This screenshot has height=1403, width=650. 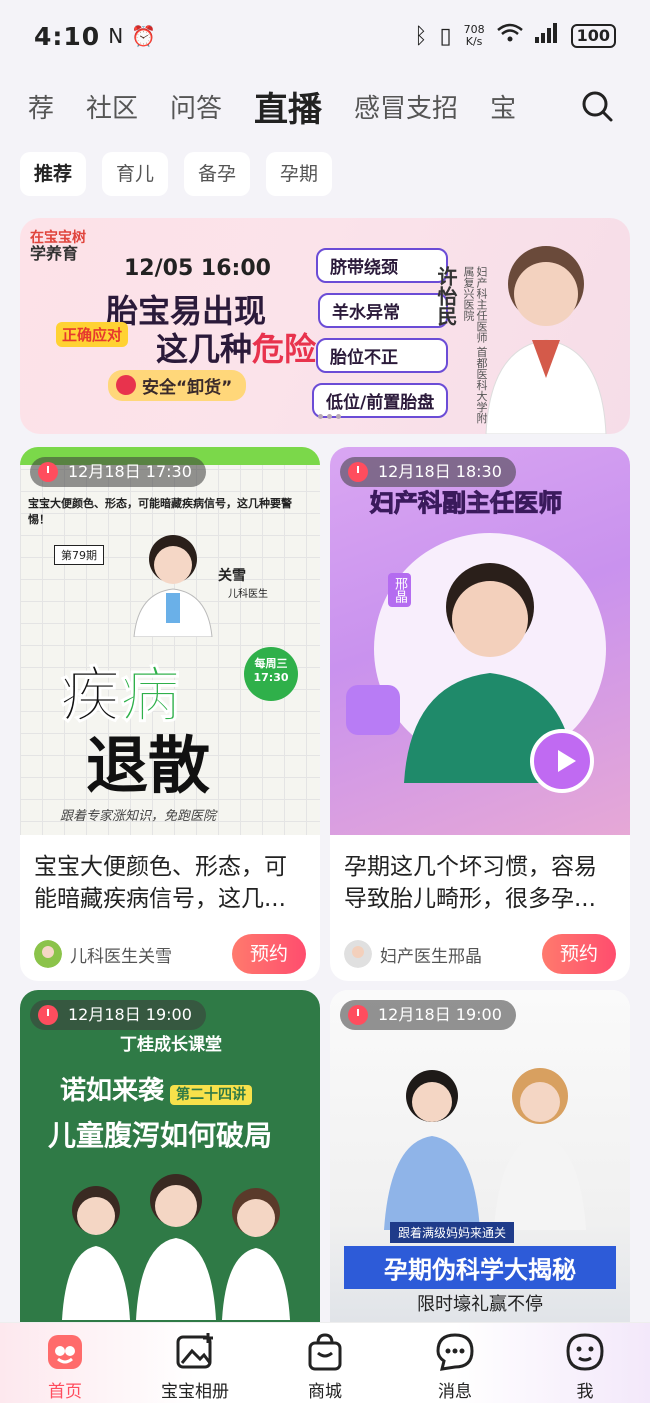 What do you see at coordinates (288, 106) in the screenshot?
I see `tab-live: 直播` at bounding box center [288, 106].